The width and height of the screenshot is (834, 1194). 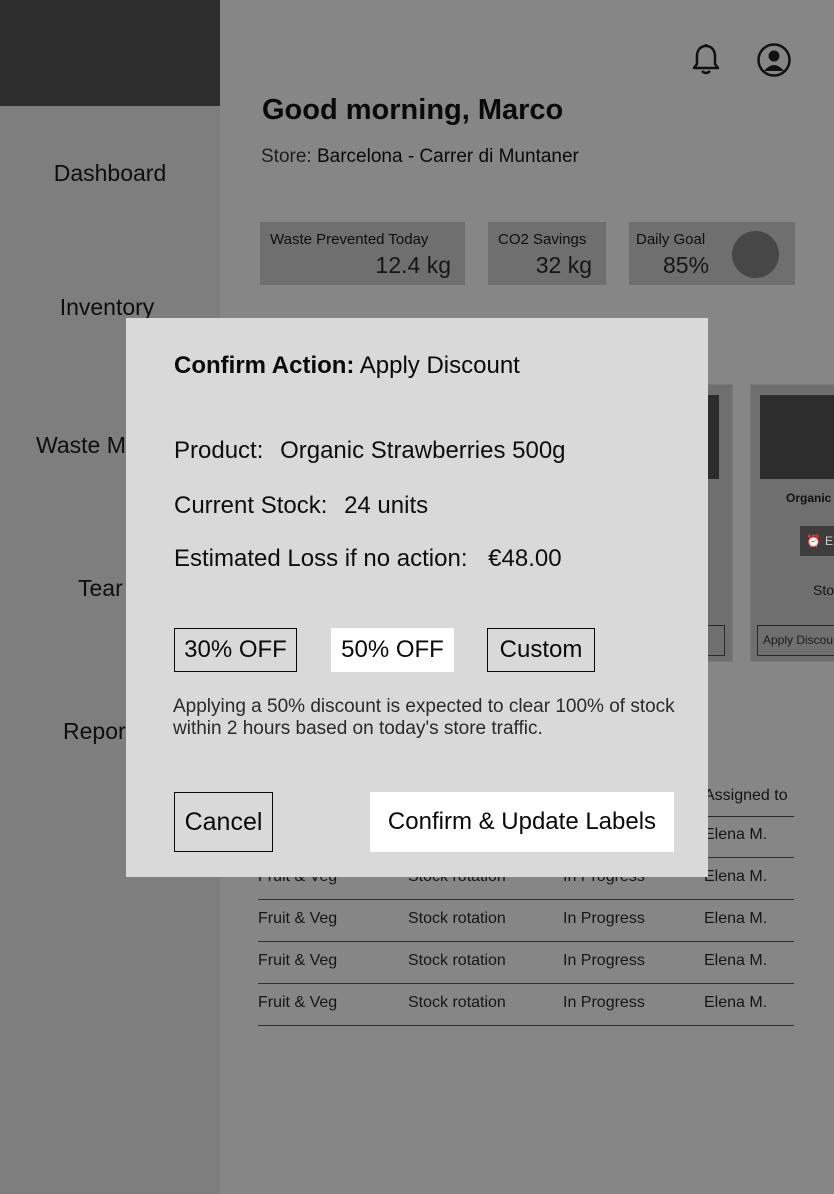 What do you see at coordinates (392, 650) in the screenshot?
I see `discount-50-button: 50% OFF` at bounding box center [392, 650].